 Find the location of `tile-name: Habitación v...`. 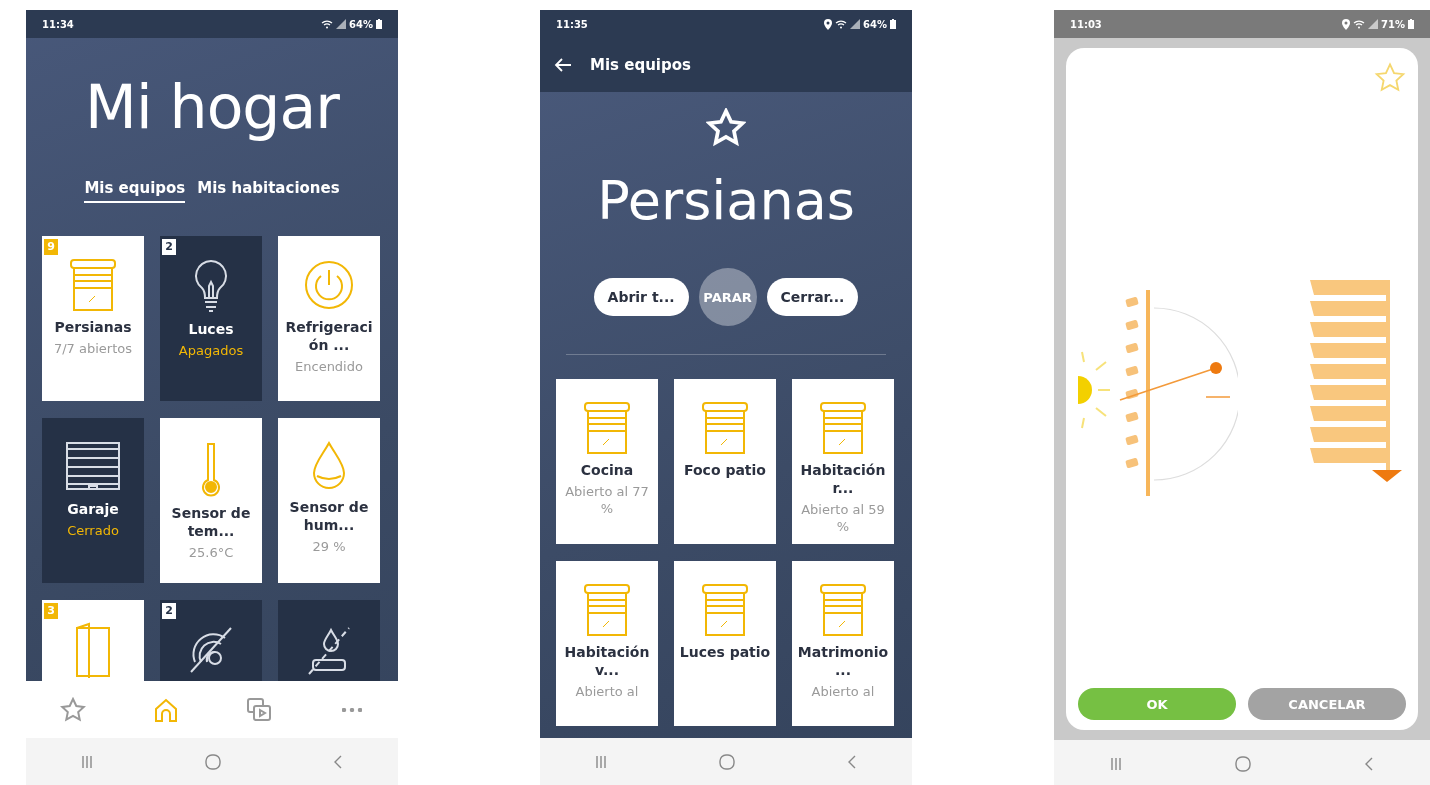

tile-name: Habitación v... is located at coordinates (607, 661).